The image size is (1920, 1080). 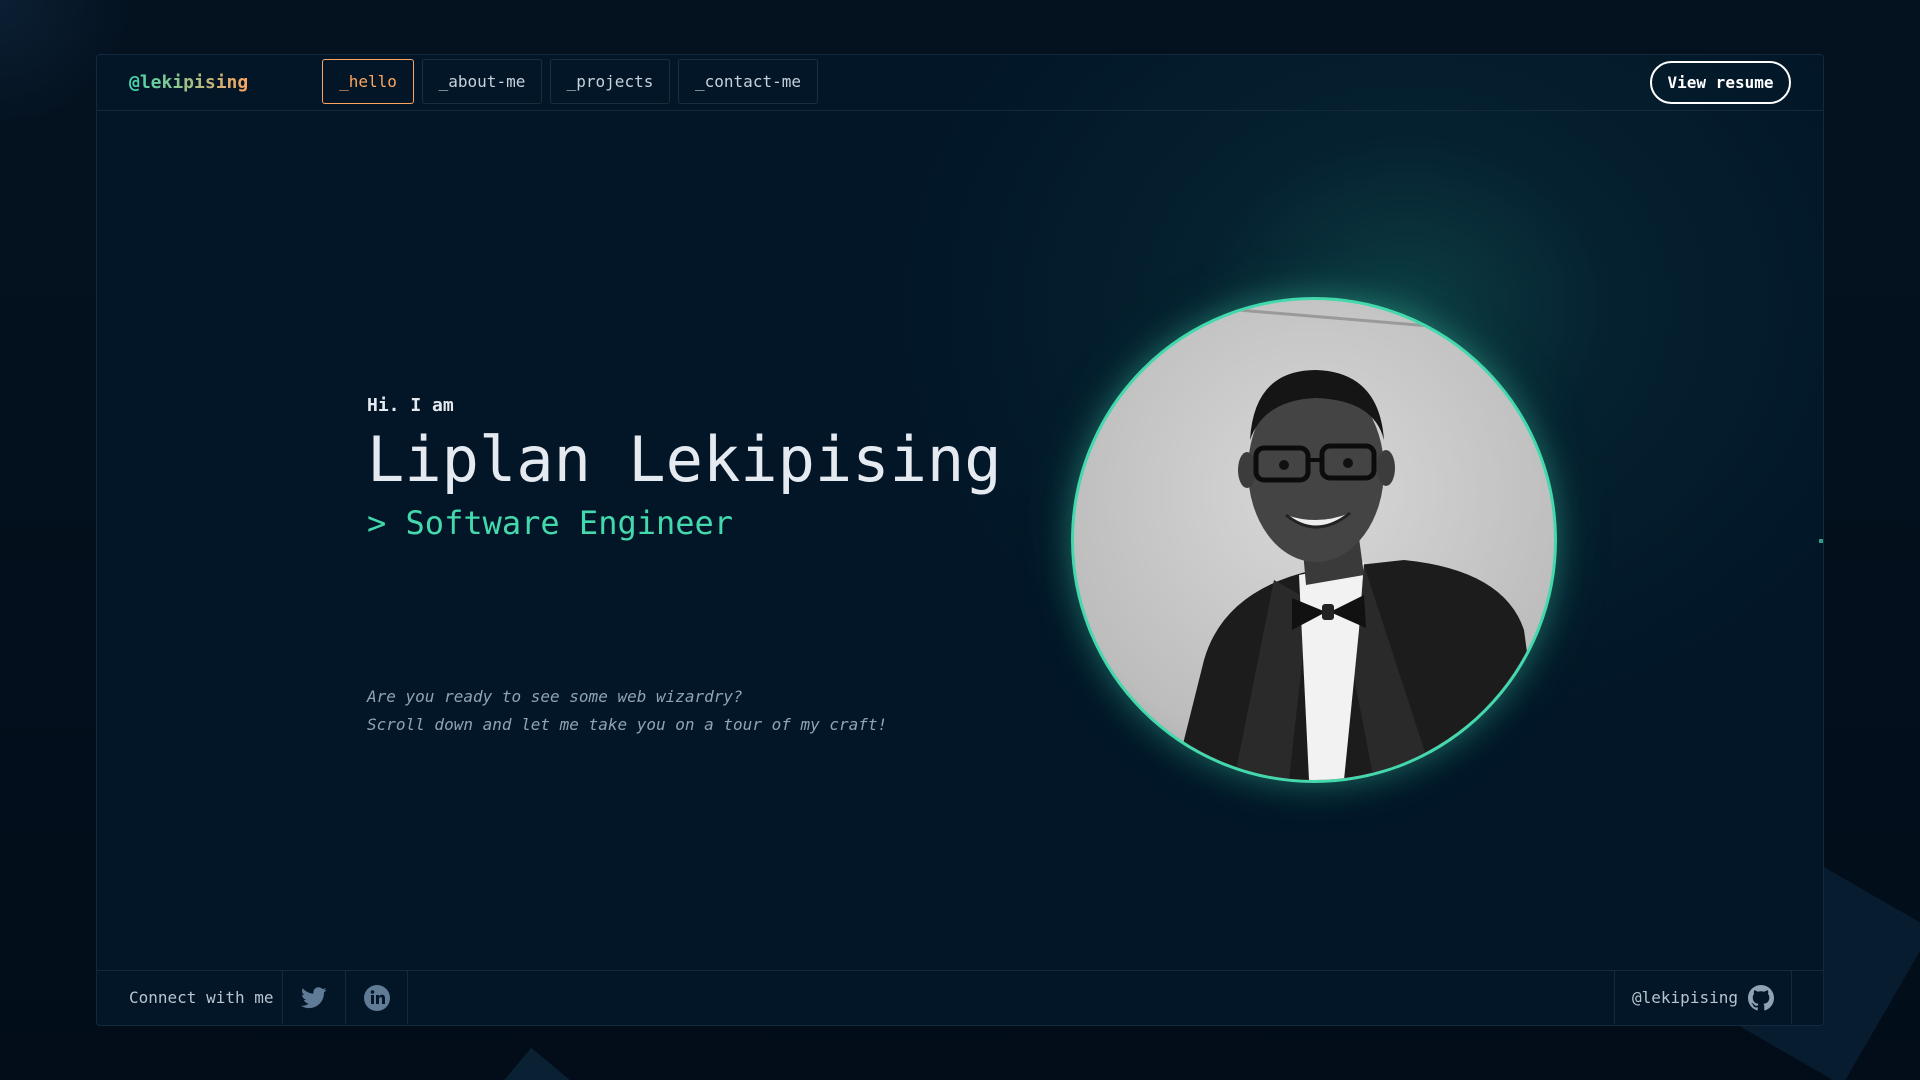 What do you see at coordinates (1720, 82) in the screenshot?
I see `view-resume-button: View resume` at bounding box center [1720, 82].